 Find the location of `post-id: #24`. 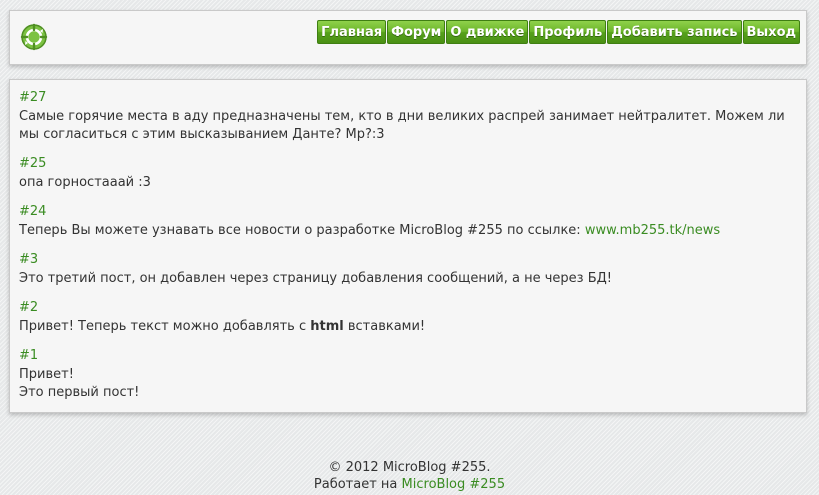

post-id: #24 is located at coordinates (33, 211).